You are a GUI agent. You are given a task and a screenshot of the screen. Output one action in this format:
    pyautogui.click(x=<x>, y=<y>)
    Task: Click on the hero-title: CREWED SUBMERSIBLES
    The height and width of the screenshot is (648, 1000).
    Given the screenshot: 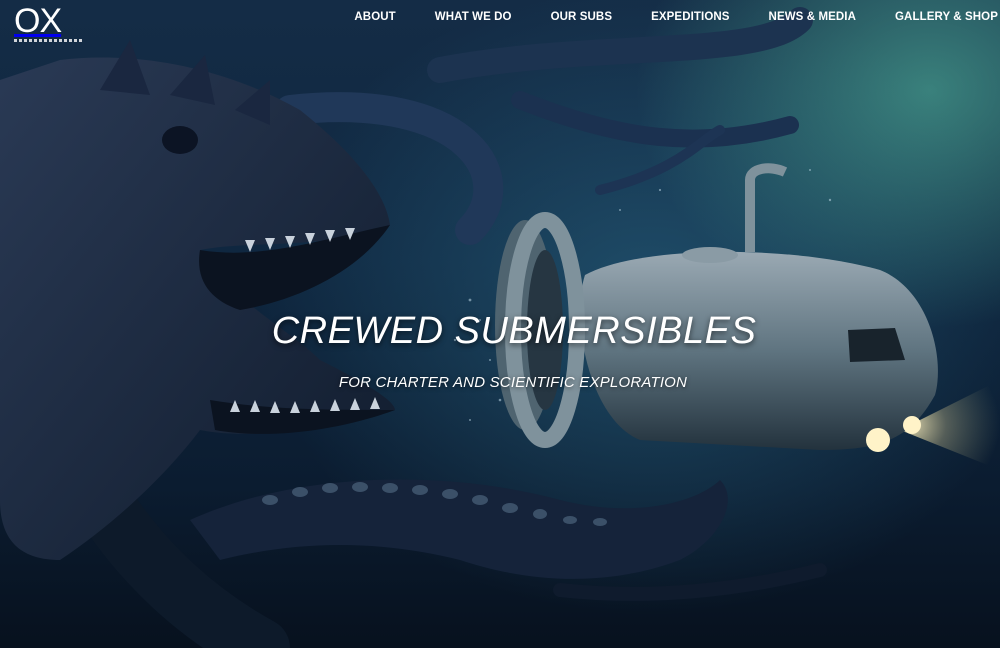 What is the action you would take?
    pyautogui.click(x=514, y=331)
    